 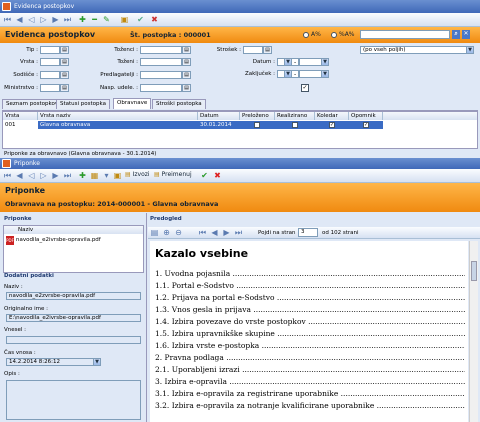 I want to click on col-vrsta-naziv: Vrsta naziv, so click(x=118, y=116).